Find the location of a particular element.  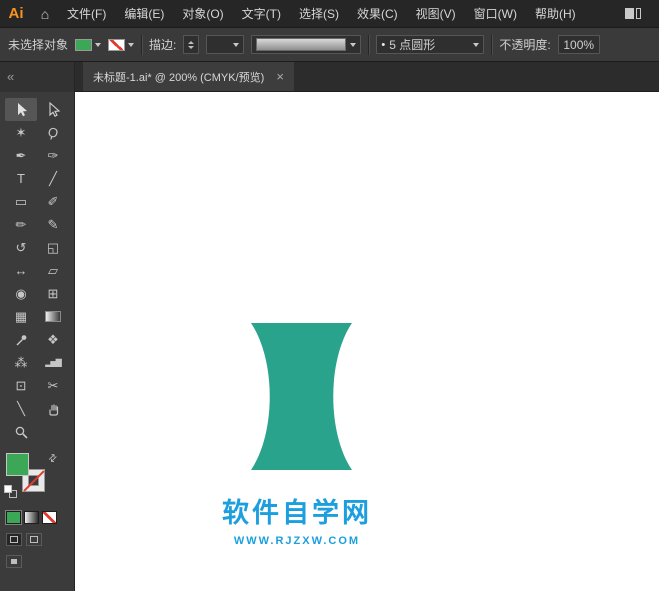

pen-icon: ✒ is located at coordinates (21, 155).